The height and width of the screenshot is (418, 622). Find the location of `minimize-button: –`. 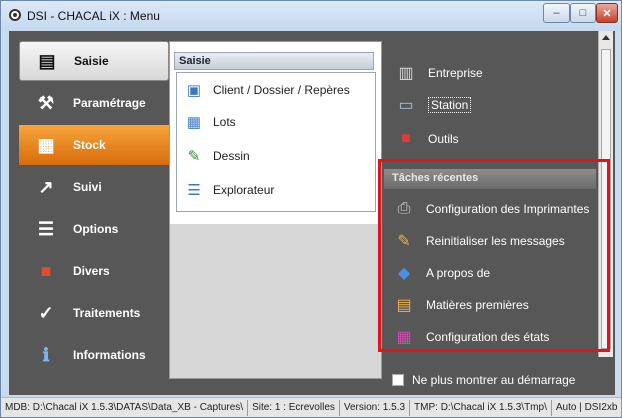

minimize-button: – is located at coordinates (556, 13).